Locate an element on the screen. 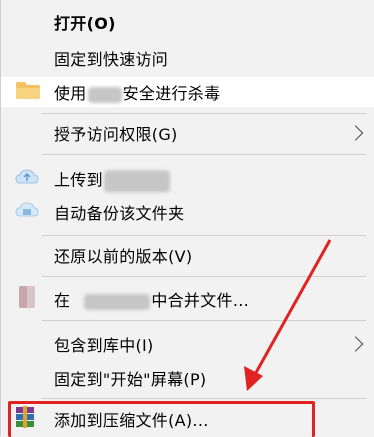 This screenshot has width=374, height=437. menu-item-restore-versions: 还原以前的版本(V) is located at coordinates (187, 255).